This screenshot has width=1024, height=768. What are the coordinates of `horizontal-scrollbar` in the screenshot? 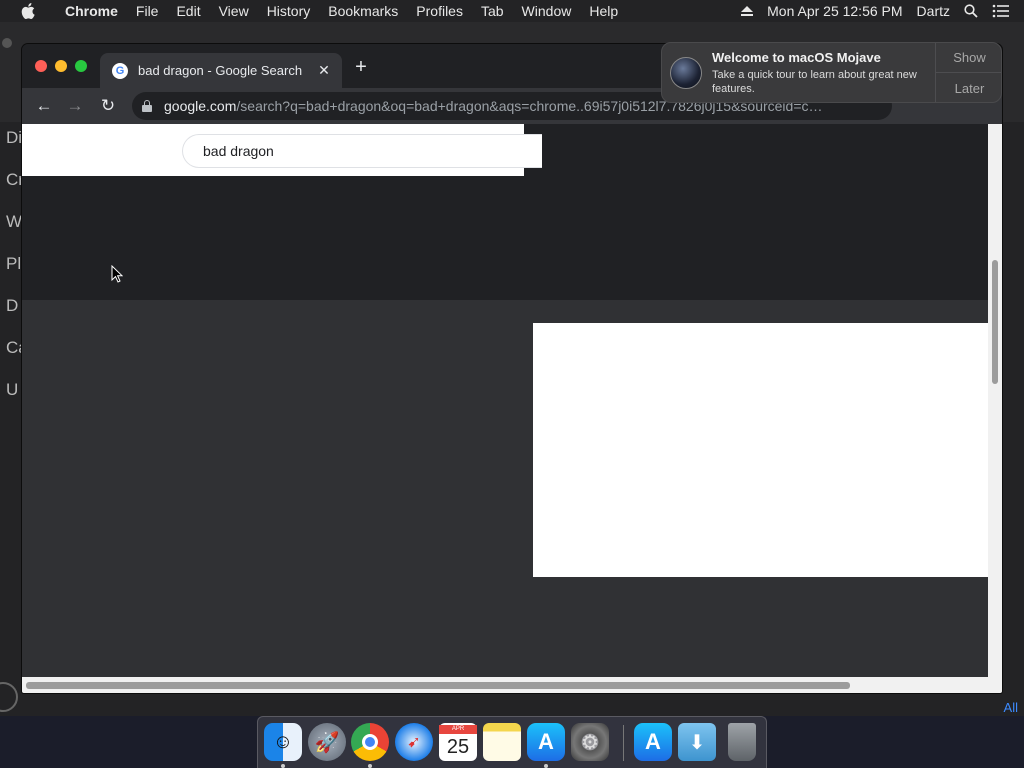 It's located at (512, 685).